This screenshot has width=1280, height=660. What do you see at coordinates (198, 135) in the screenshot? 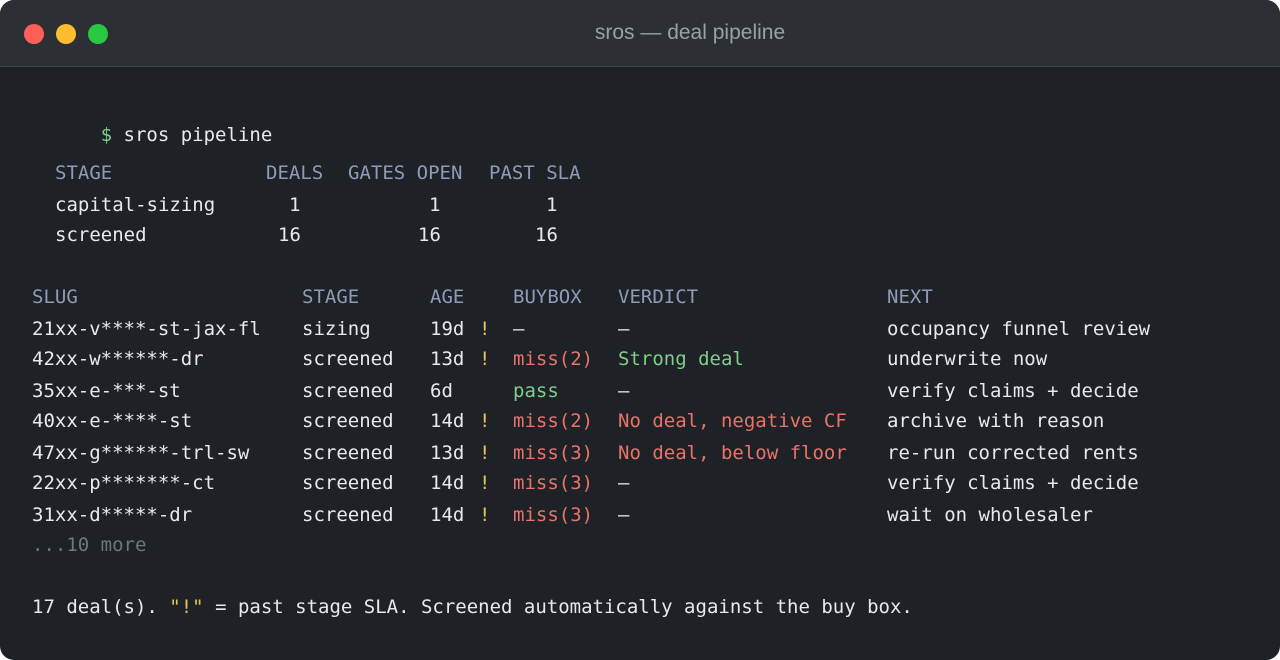
I see `command-text: sros pipeline` at bounding box center [198, 135].